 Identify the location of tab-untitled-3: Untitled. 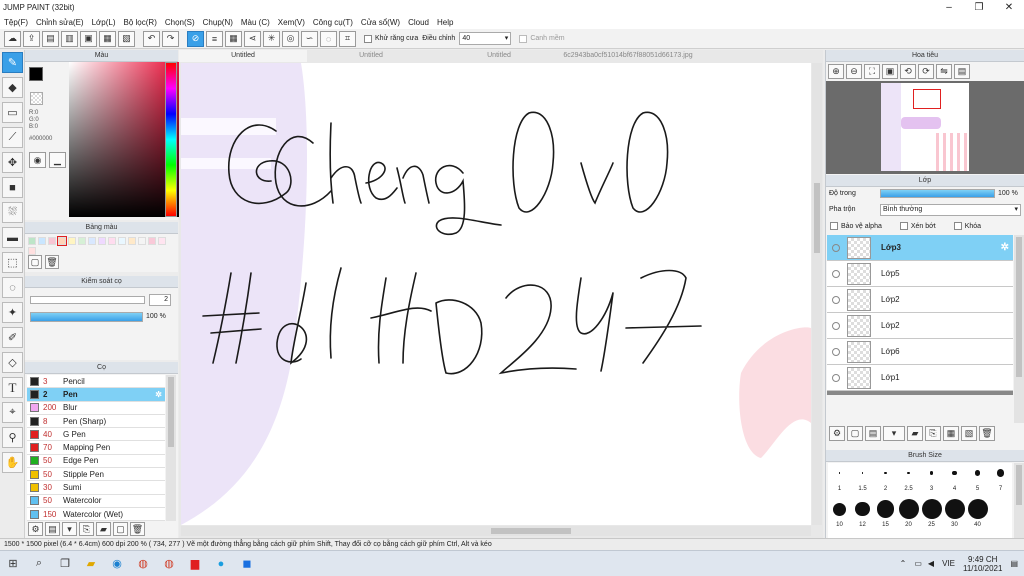
(499, 56).